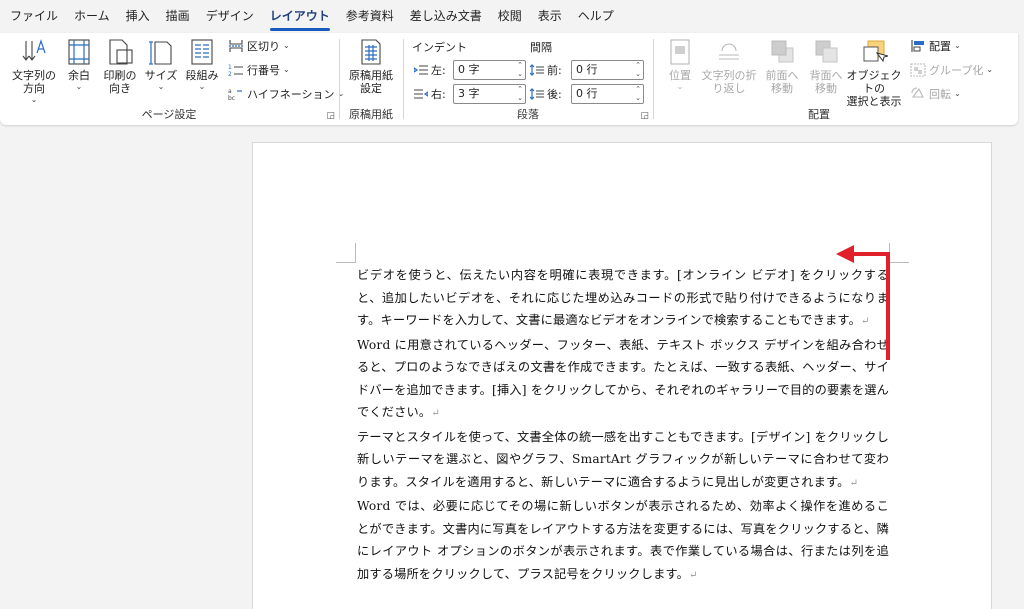  Describe the element at coordinates (263, 46) in the screenshot. I see `breaks-label: 区切り` at that location.